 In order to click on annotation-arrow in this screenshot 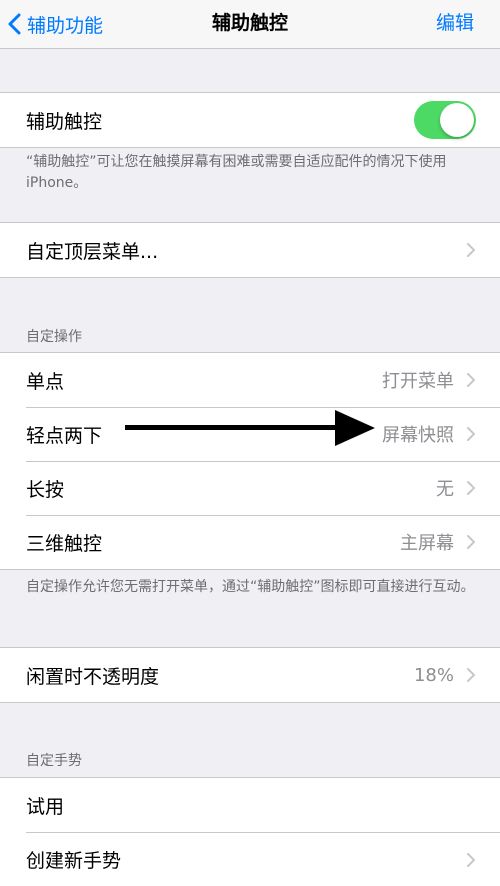, I will do `click(250, 428)`.